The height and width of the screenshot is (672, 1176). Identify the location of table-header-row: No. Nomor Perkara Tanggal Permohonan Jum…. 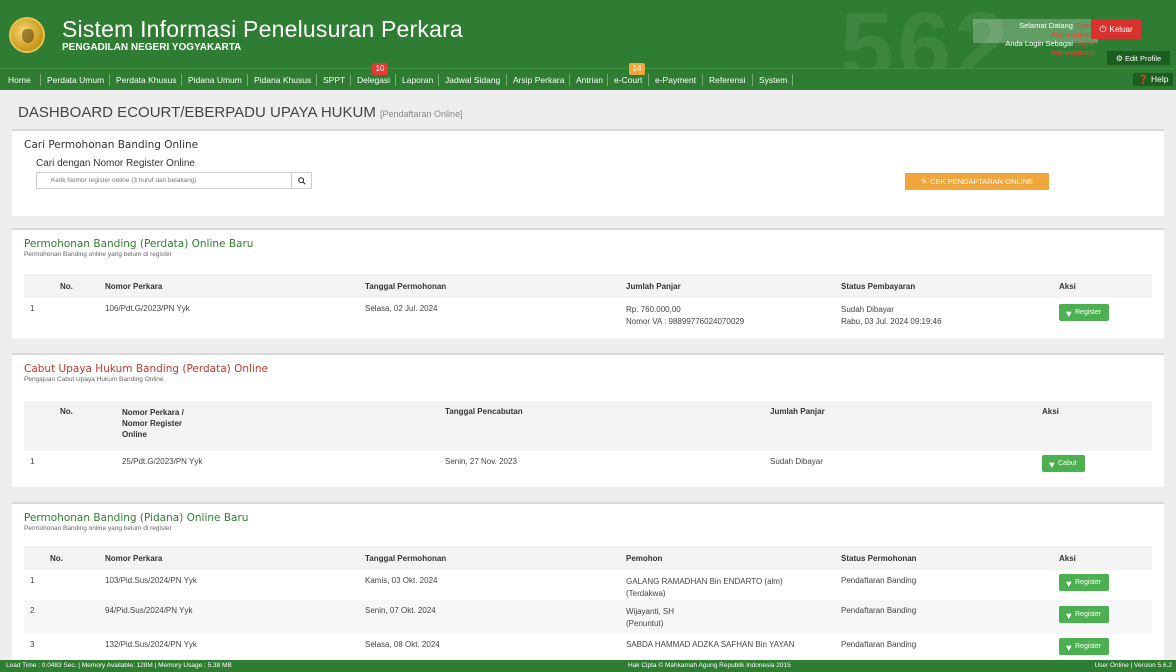
(588, 286).